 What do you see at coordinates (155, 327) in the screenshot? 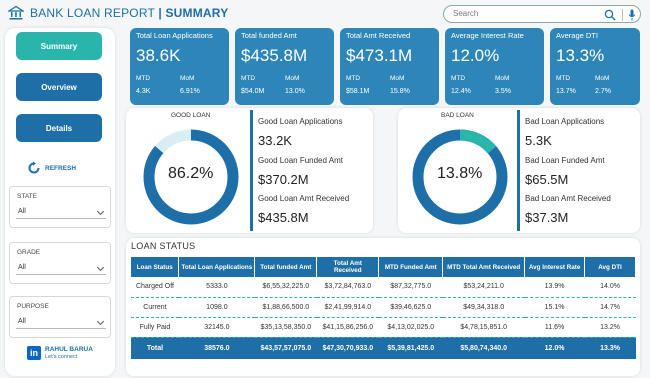
I see `table-cell: Fully Paid` at bounding box center [155, 327].